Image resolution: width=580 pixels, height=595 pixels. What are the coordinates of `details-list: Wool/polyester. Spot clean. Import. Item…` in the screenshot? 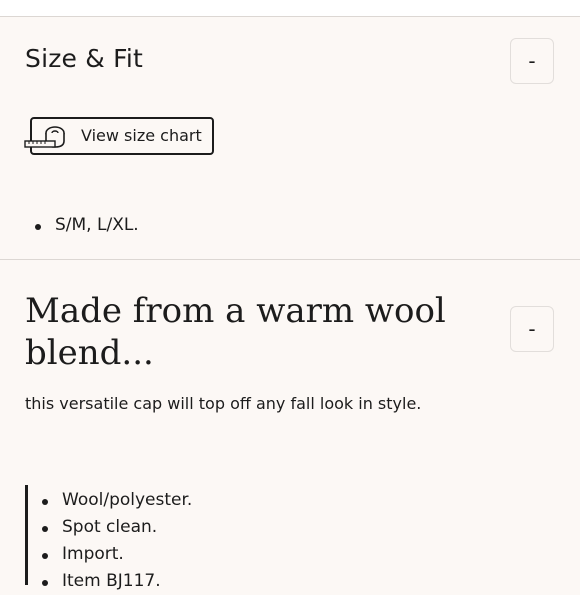 It's located at (117, 541).